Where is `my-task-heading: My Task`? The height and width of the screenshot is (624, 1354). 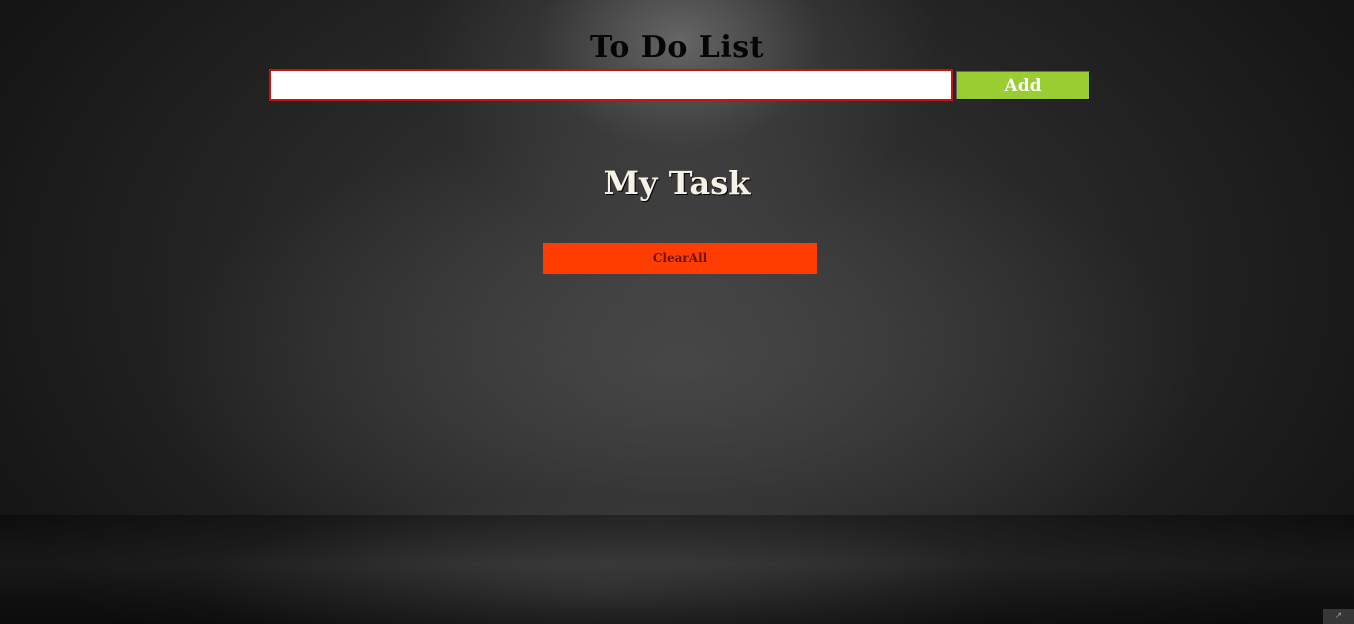
my-task-heading: My Task is located at coordinates (677, 183).